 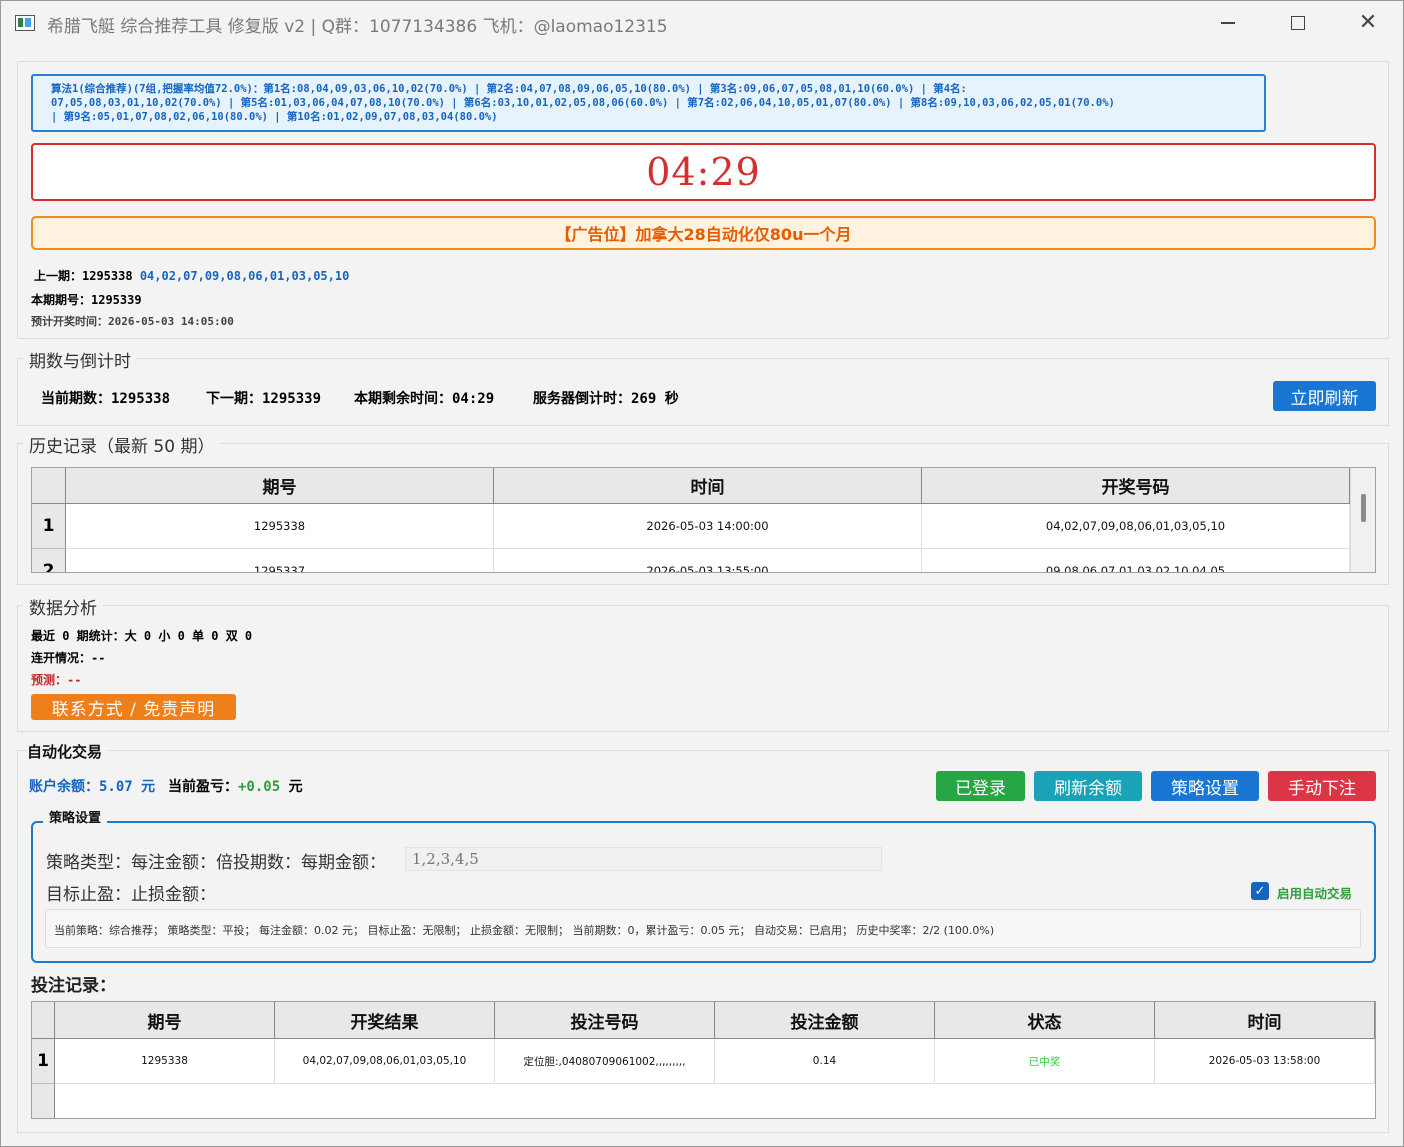 What do you see at coordinates (1322, 786) in the screenshot?
I see `manual-bet-button: 手动下注` at bounding box center [1322, 786].